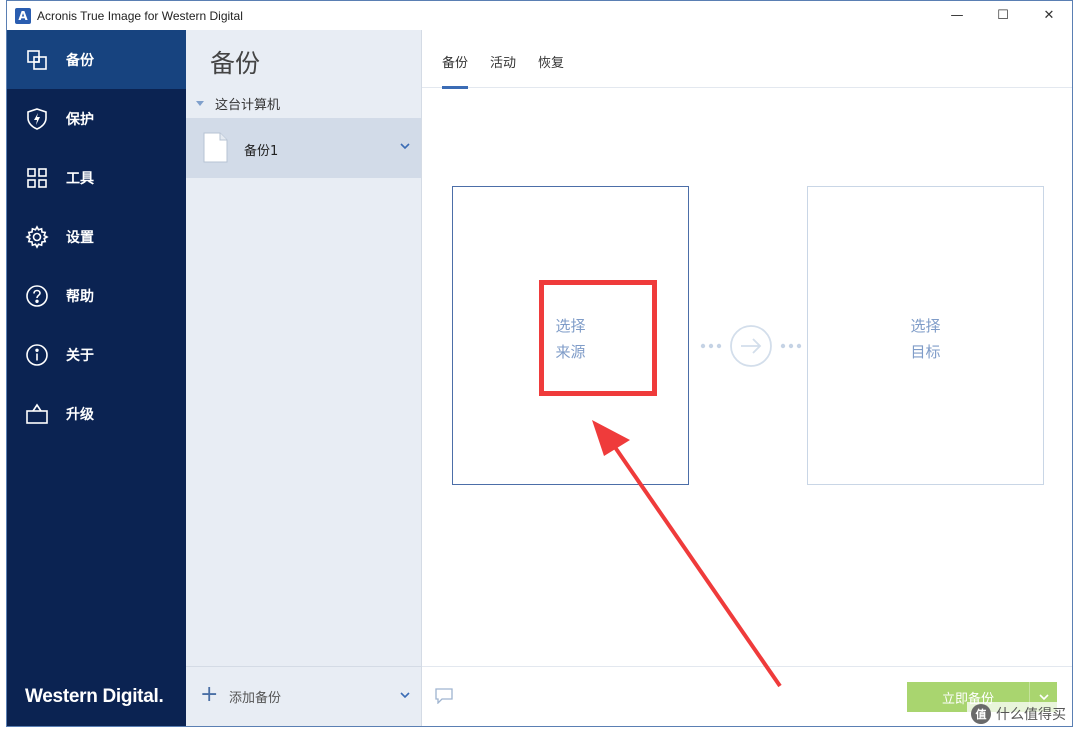 The image size is (1080, 734). What do you see at coordinates (96, 118) in the screenshot?
I see `sidebar-item-protect: 保护` at bounding box center [96, 118].